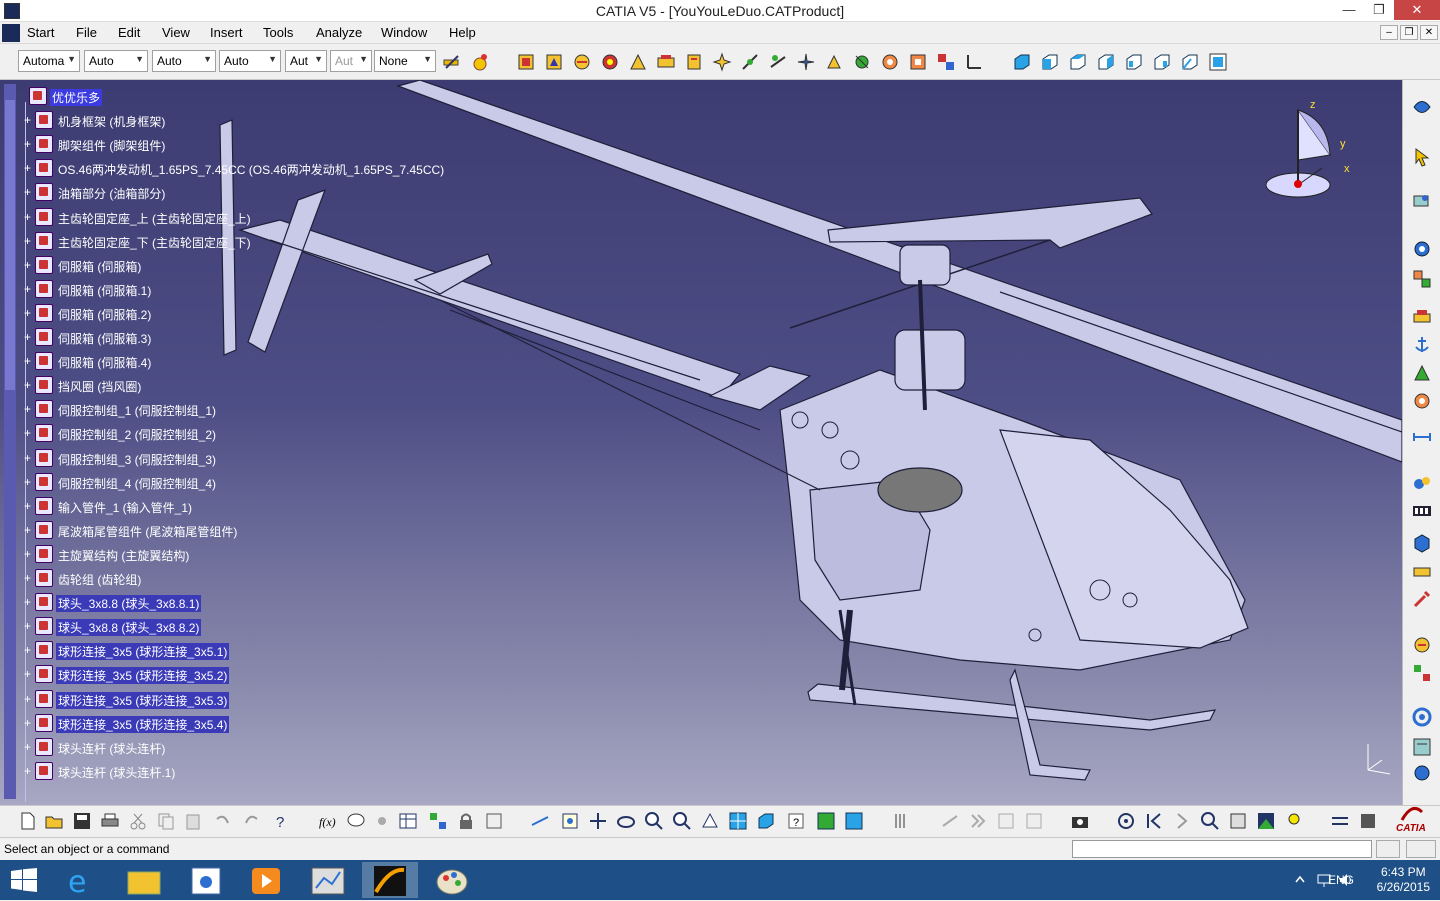 The width and height of the screenshot is (1440, 901). I want to click on tree-scrollbar, so click(10, 441).